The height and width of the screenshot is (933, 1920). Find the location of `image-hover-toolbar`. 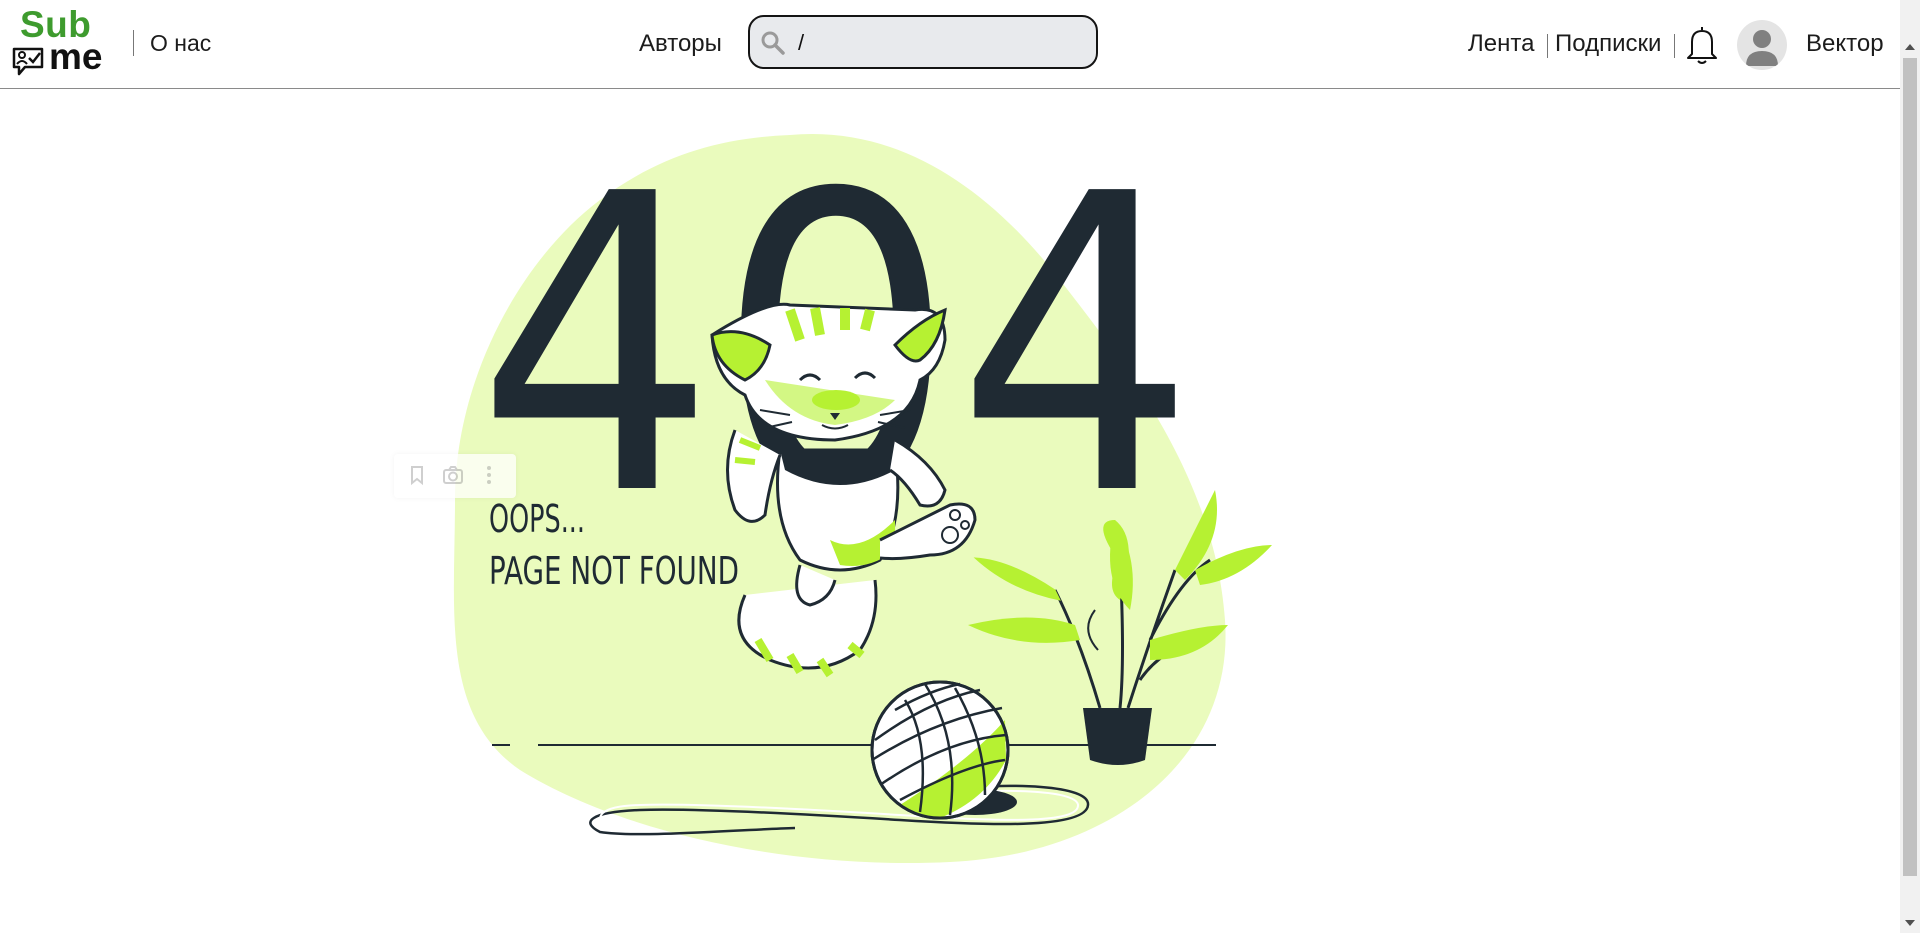

image-hover-toolbar is located at coordinates (455, 476).